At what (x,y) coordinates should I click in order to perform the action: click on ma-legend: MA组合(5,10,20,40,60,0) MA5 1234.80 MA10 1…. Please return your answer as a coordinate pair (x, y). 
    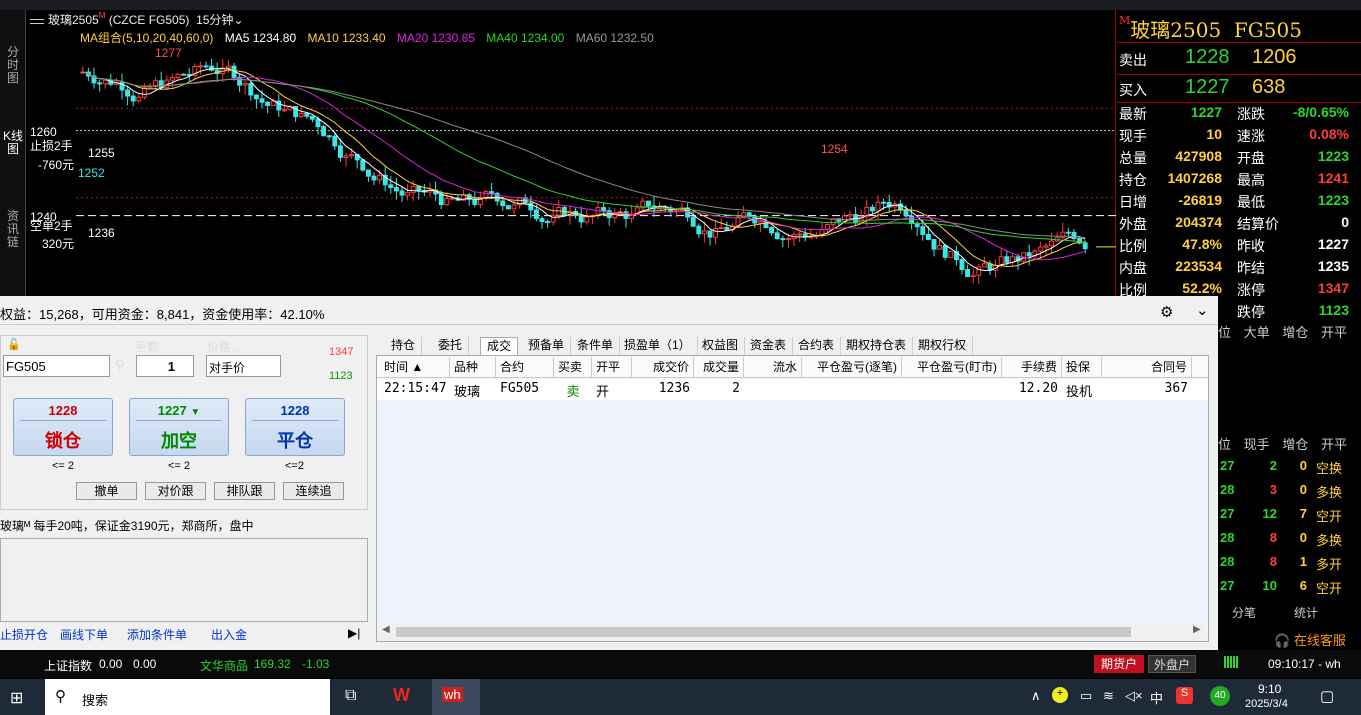
    Looking at the image, I should click on (371, 37).